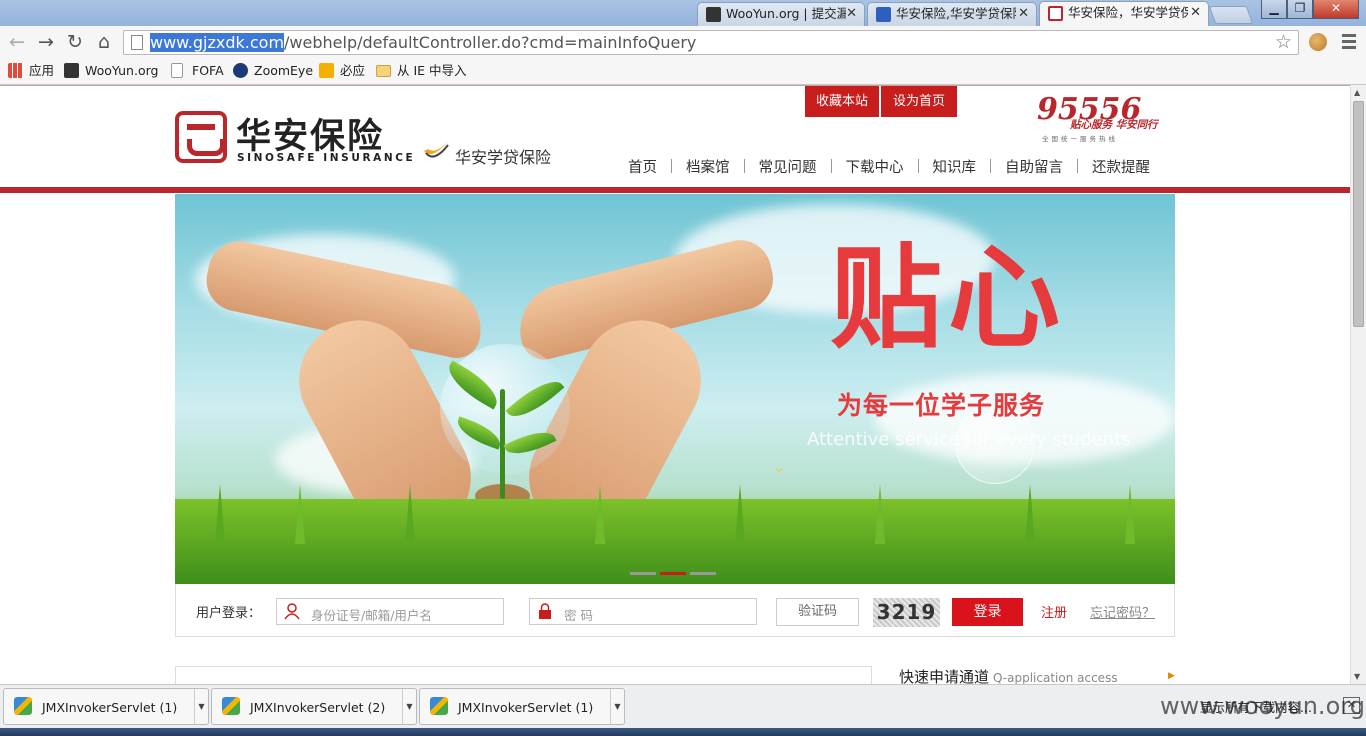  What do you see at coordinates (1054, 611) in the screenshot?
I see `register-link: 注册` at bounding box center [1054, 611].